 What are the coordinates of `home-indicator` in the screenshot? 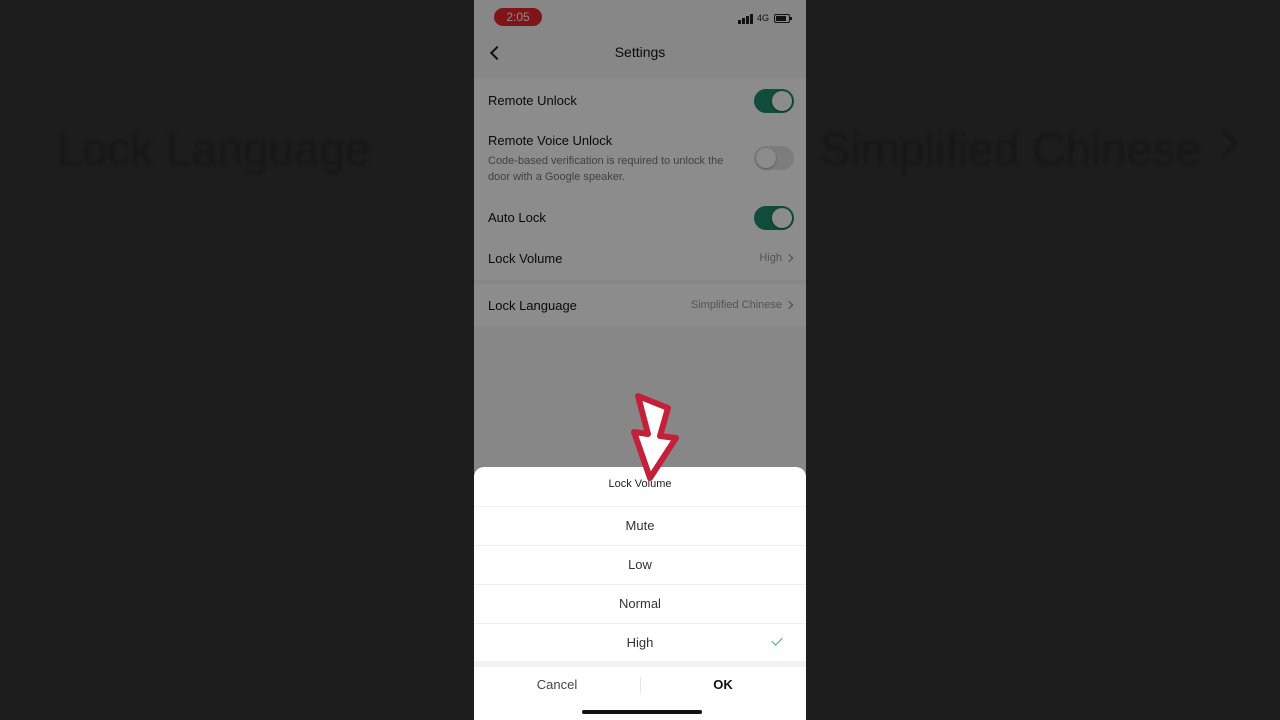 It's located at (642, 712).